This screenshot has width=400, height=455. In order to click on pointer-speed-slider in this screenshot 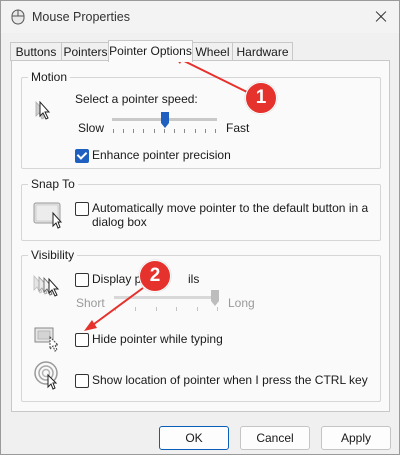, I will do `click(164, 124)`.